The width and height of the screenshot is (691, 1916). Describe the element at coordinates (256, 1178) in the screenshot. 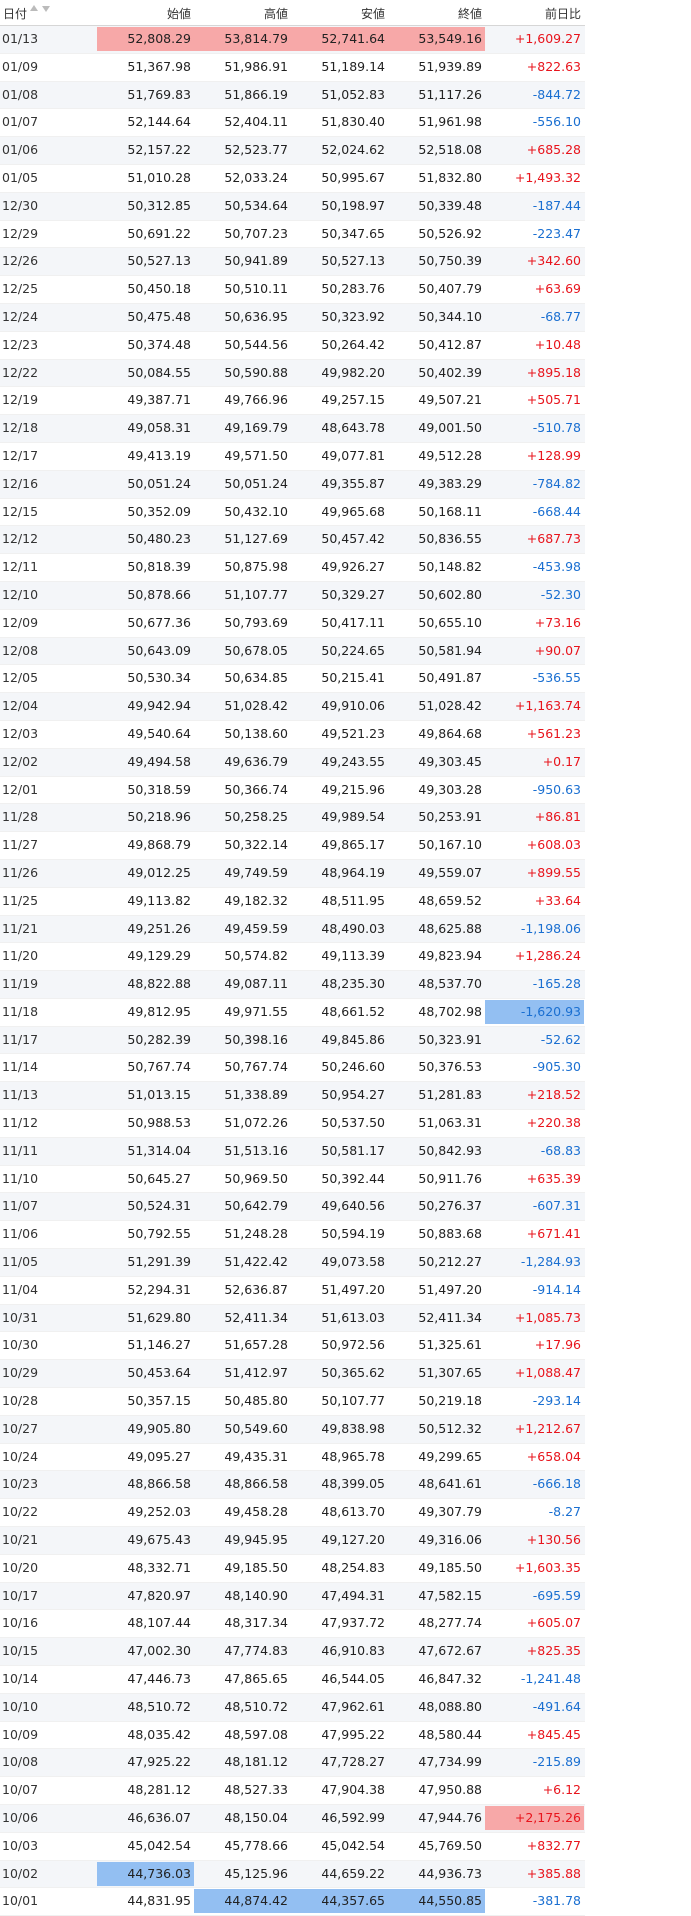

I see `high-cell: 50,969.50` at that location.